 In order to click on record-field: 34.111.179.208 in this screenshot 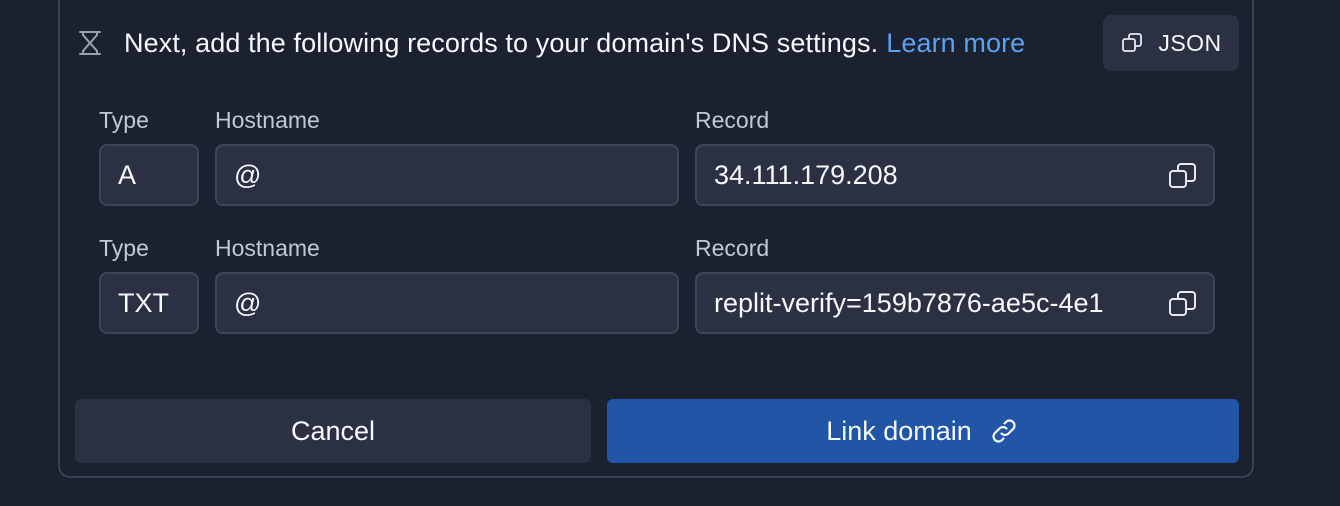, I will do `click(955, 175)`.